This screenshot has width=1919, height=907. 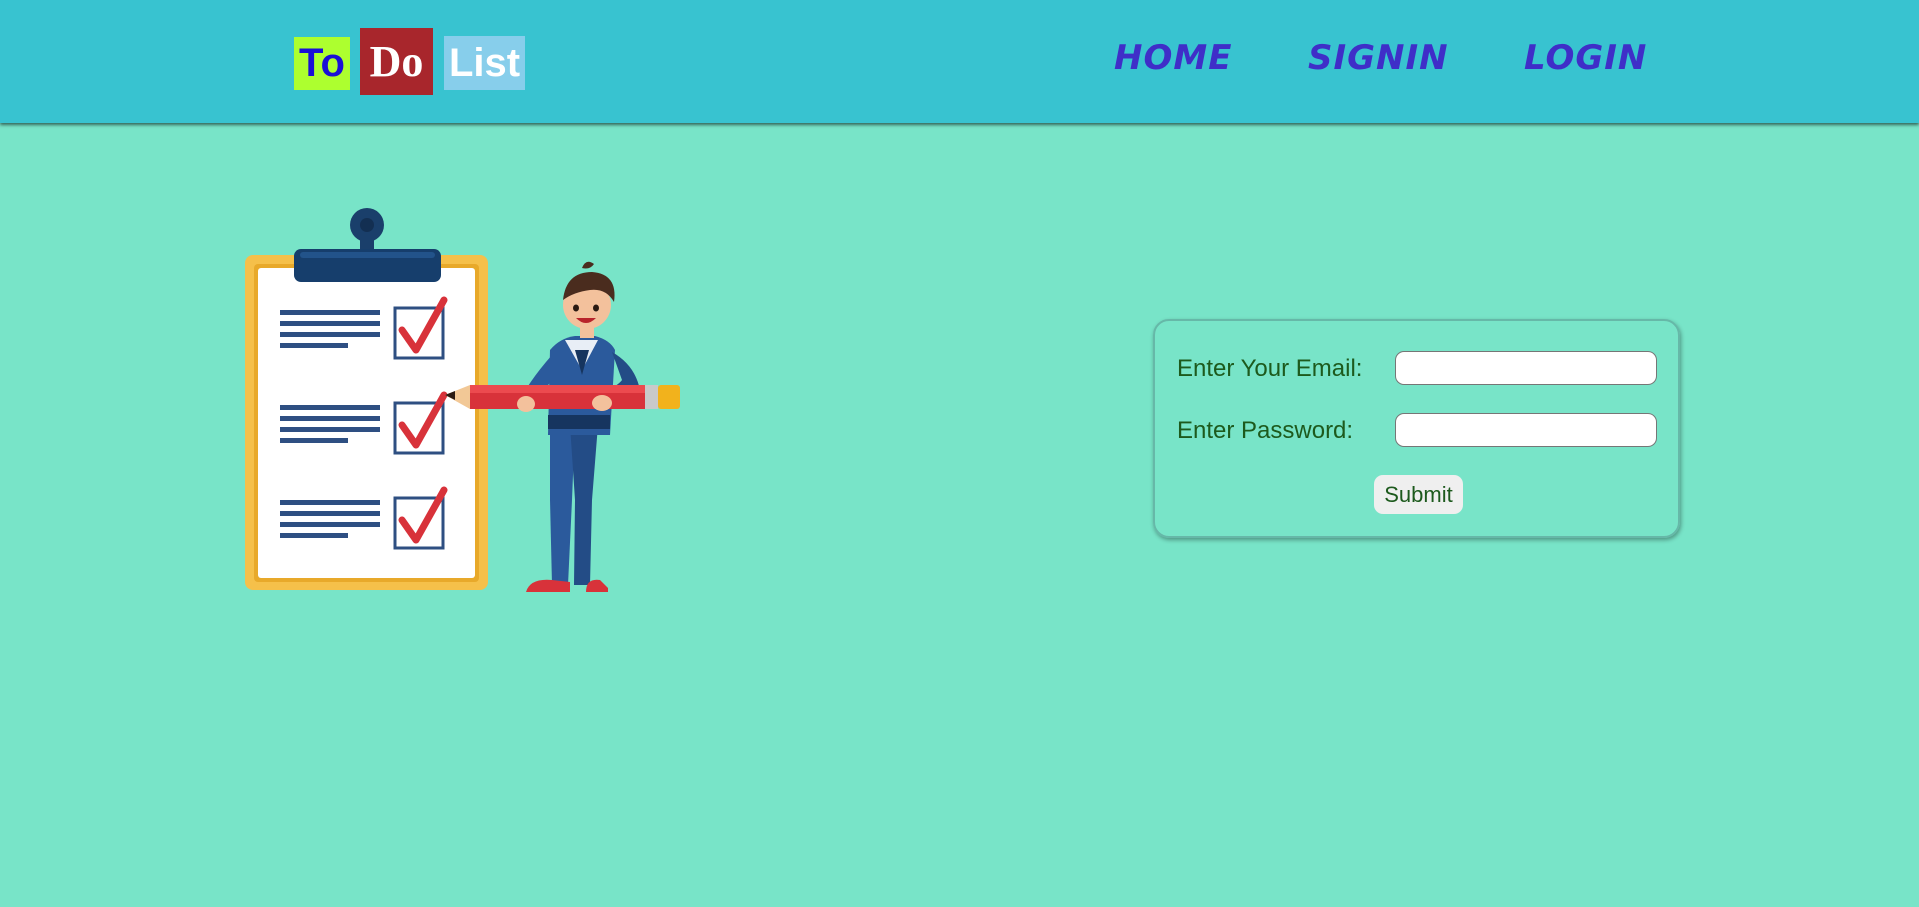 I want to click on logo-to: To, so click(x=322, y=63).